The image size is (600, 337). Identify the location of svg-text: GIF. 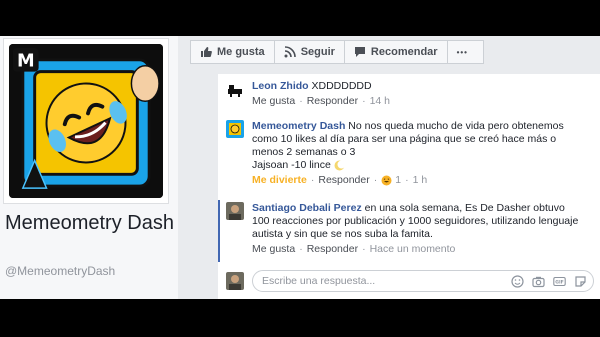
(559, 282).